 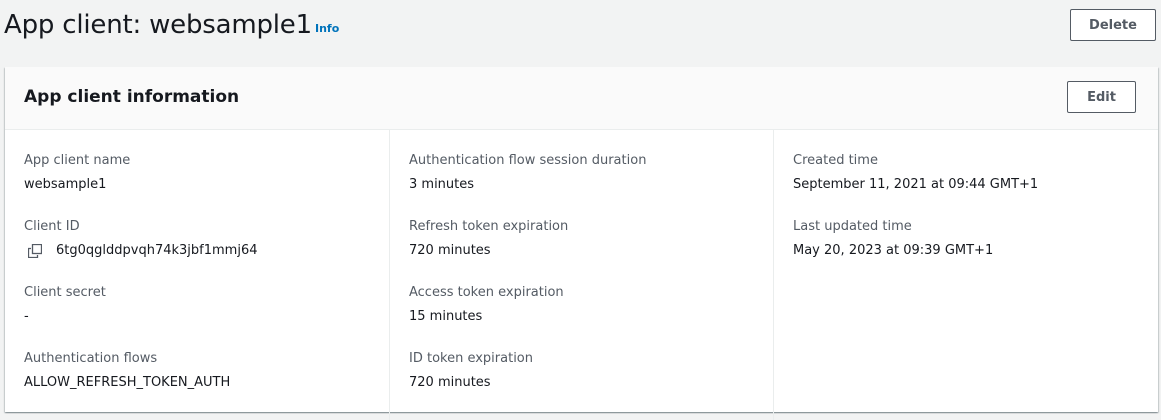 I want to click on client-secret-label: Client secret, so click(x=65, y=292).